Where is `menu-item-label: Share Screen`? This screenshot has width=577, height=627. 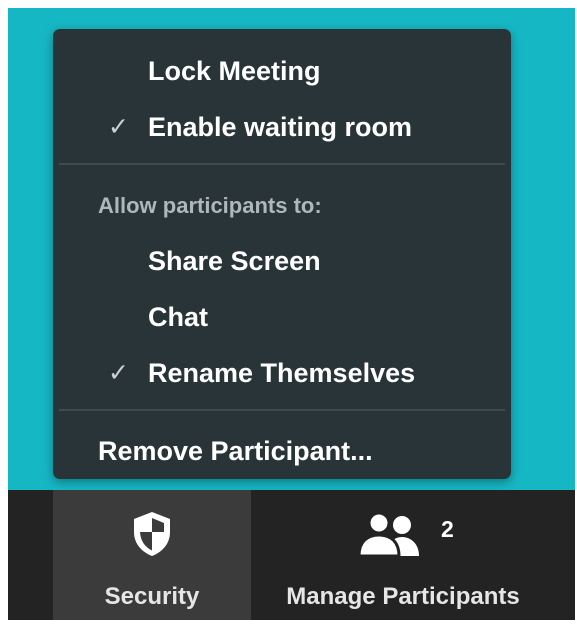 menu-item-label: Share Screen is located at coordinates (234, 261).